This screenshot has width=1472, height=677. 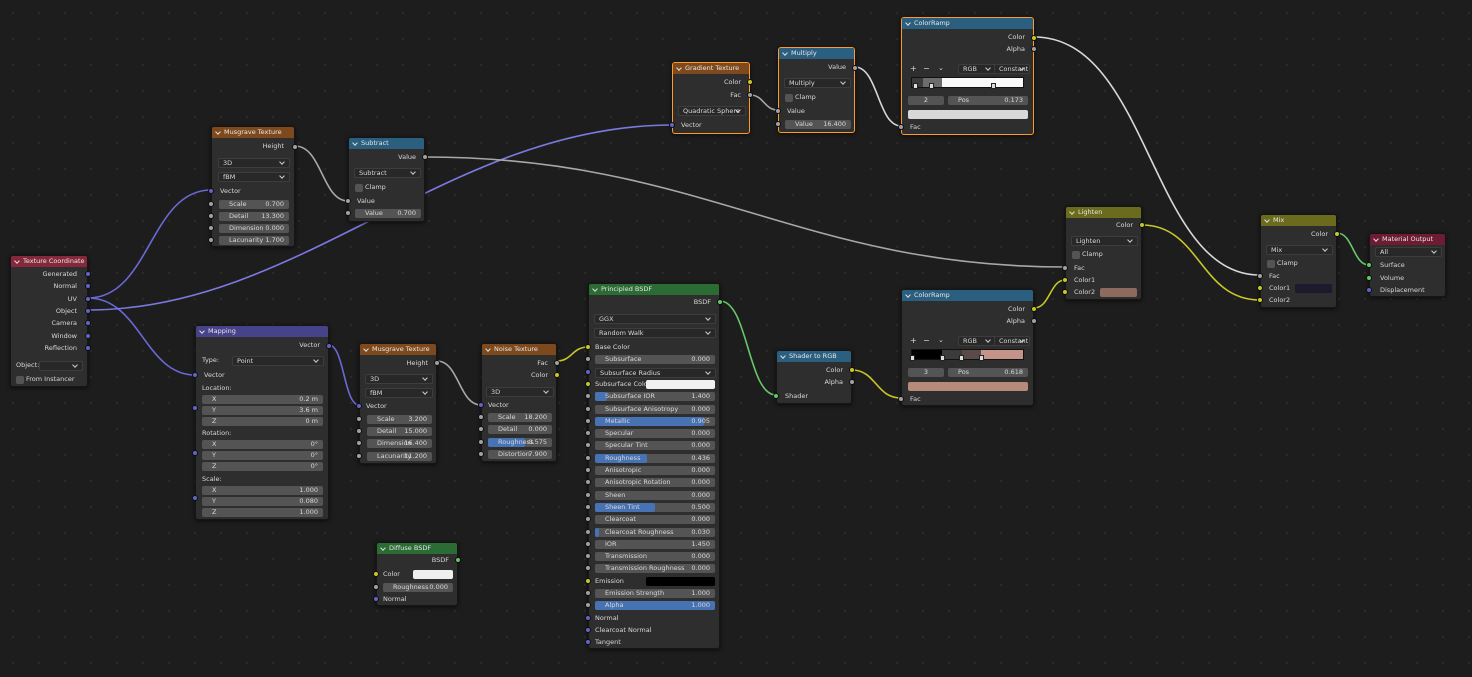 I want to click on shader-to-rgb-node: Shader to RGB Color Alpha Shader, so click(x=814, y=377).